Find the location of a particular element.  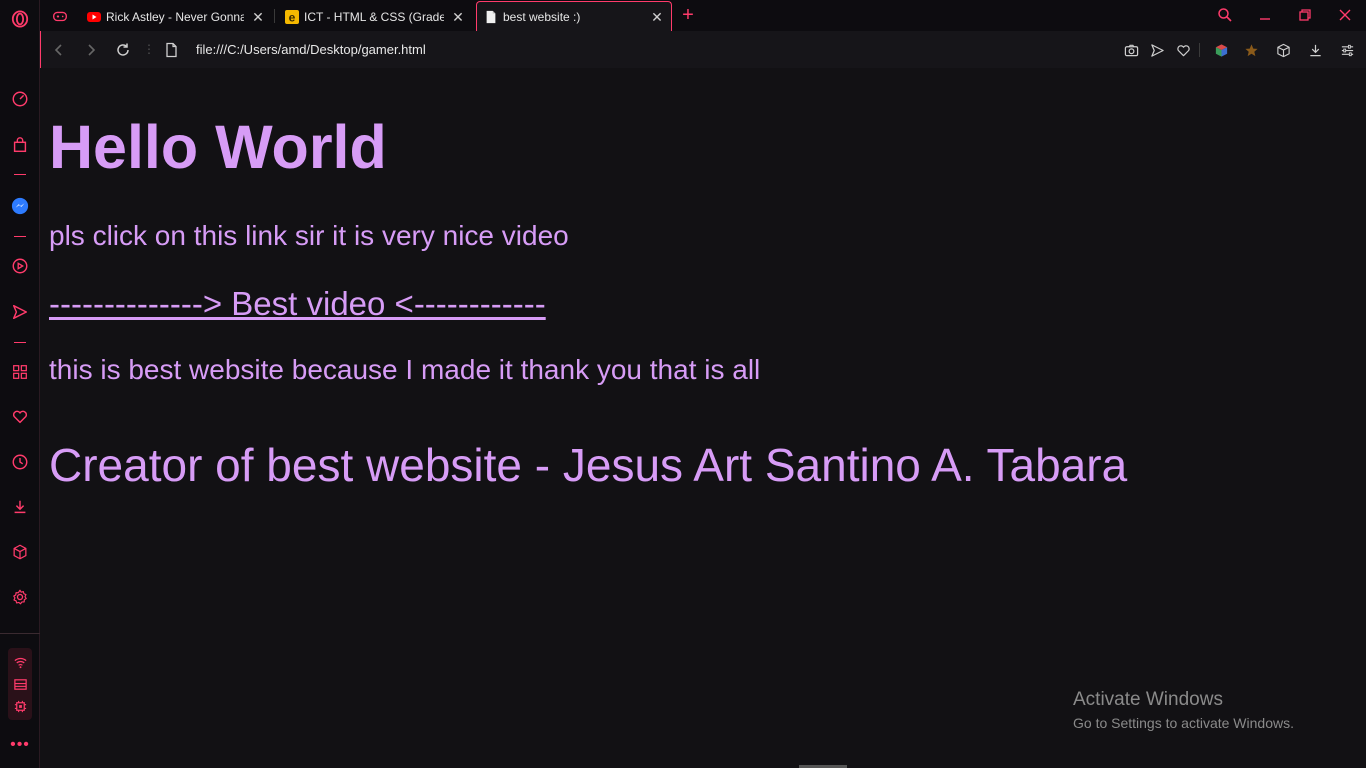

send-icon is located at coordinates (20, 312).